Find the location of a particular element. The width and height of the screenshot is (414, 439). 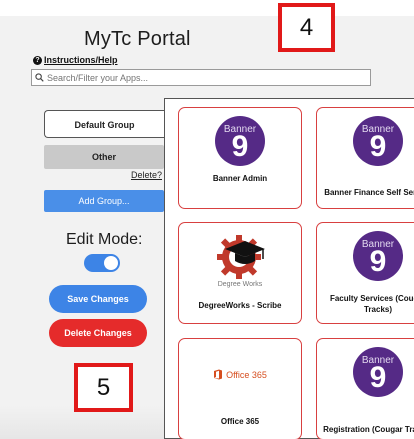

search-input is located at coordinates (208, 77).